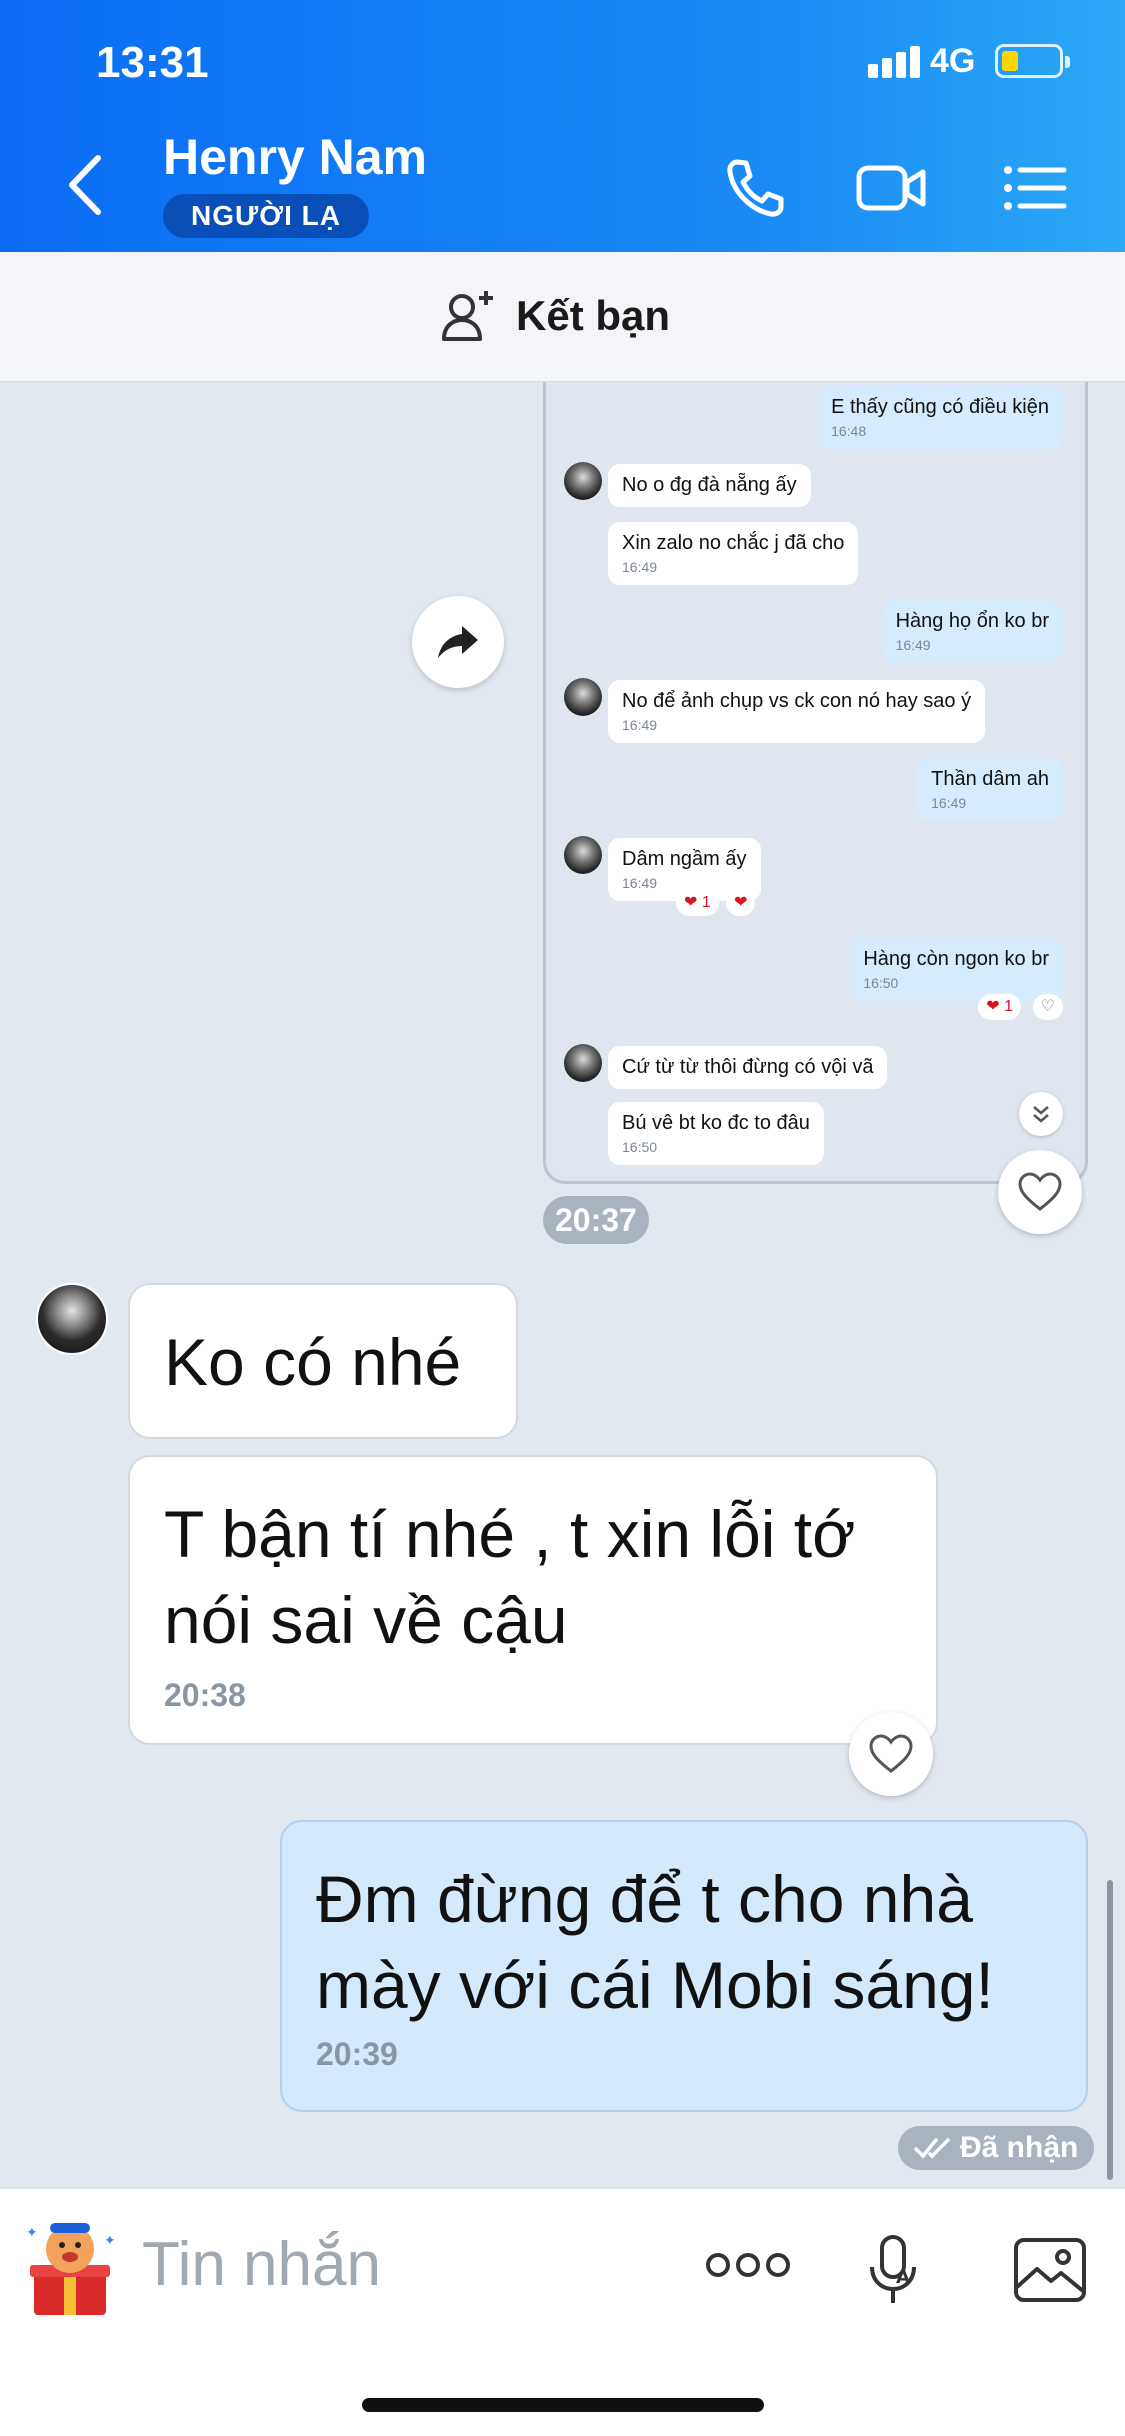 Image resolution: width=1125 pixels, height=2436 pixels. Describe the element at coordinates (152, 62) in the screenshot. I see `status-time: 13:31` at that location.